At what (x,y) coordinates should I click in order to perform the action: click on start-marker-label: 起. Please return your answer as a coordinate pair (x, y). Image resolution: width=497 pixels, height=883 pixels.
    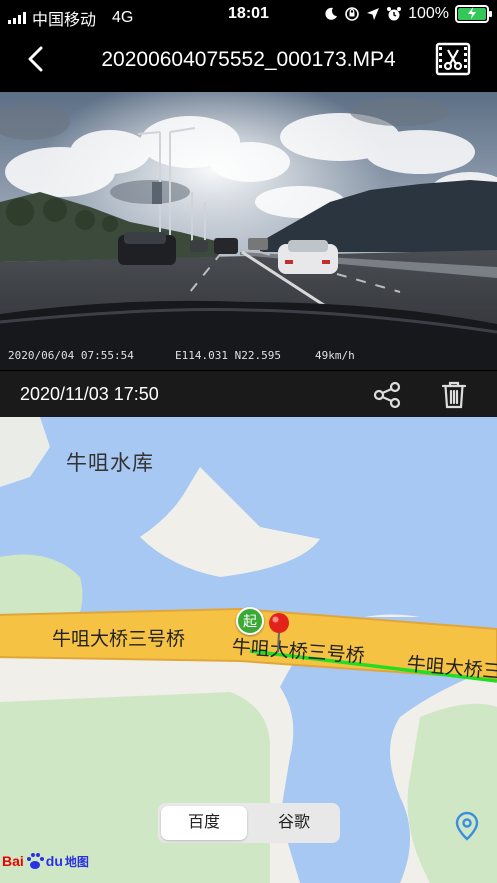
    Looking at the image, I should click on (250, 621).